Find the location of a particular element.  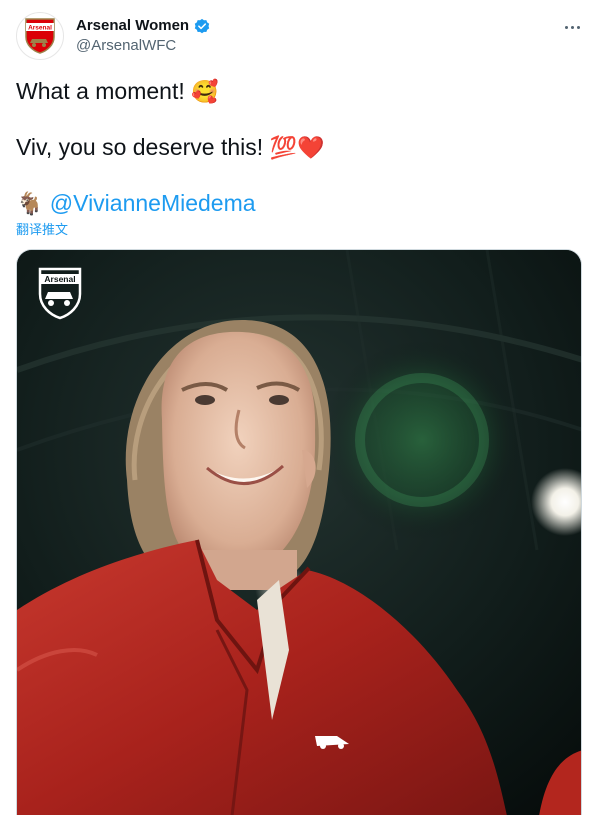

translate-tweet-link: 翻译推文 is located at coordinates (42, 228).